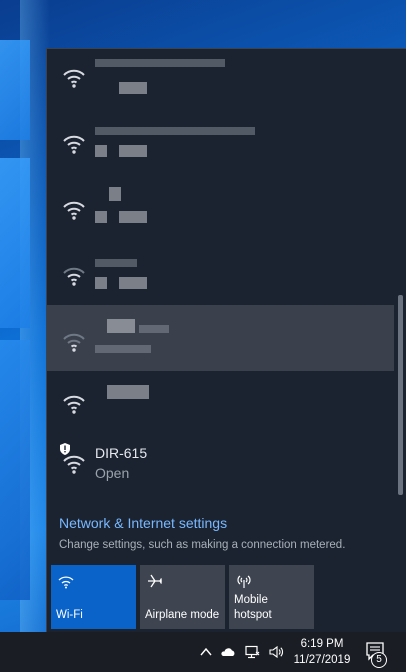  I want to click on clock-date: 11/27/2019, so click(322, 660).